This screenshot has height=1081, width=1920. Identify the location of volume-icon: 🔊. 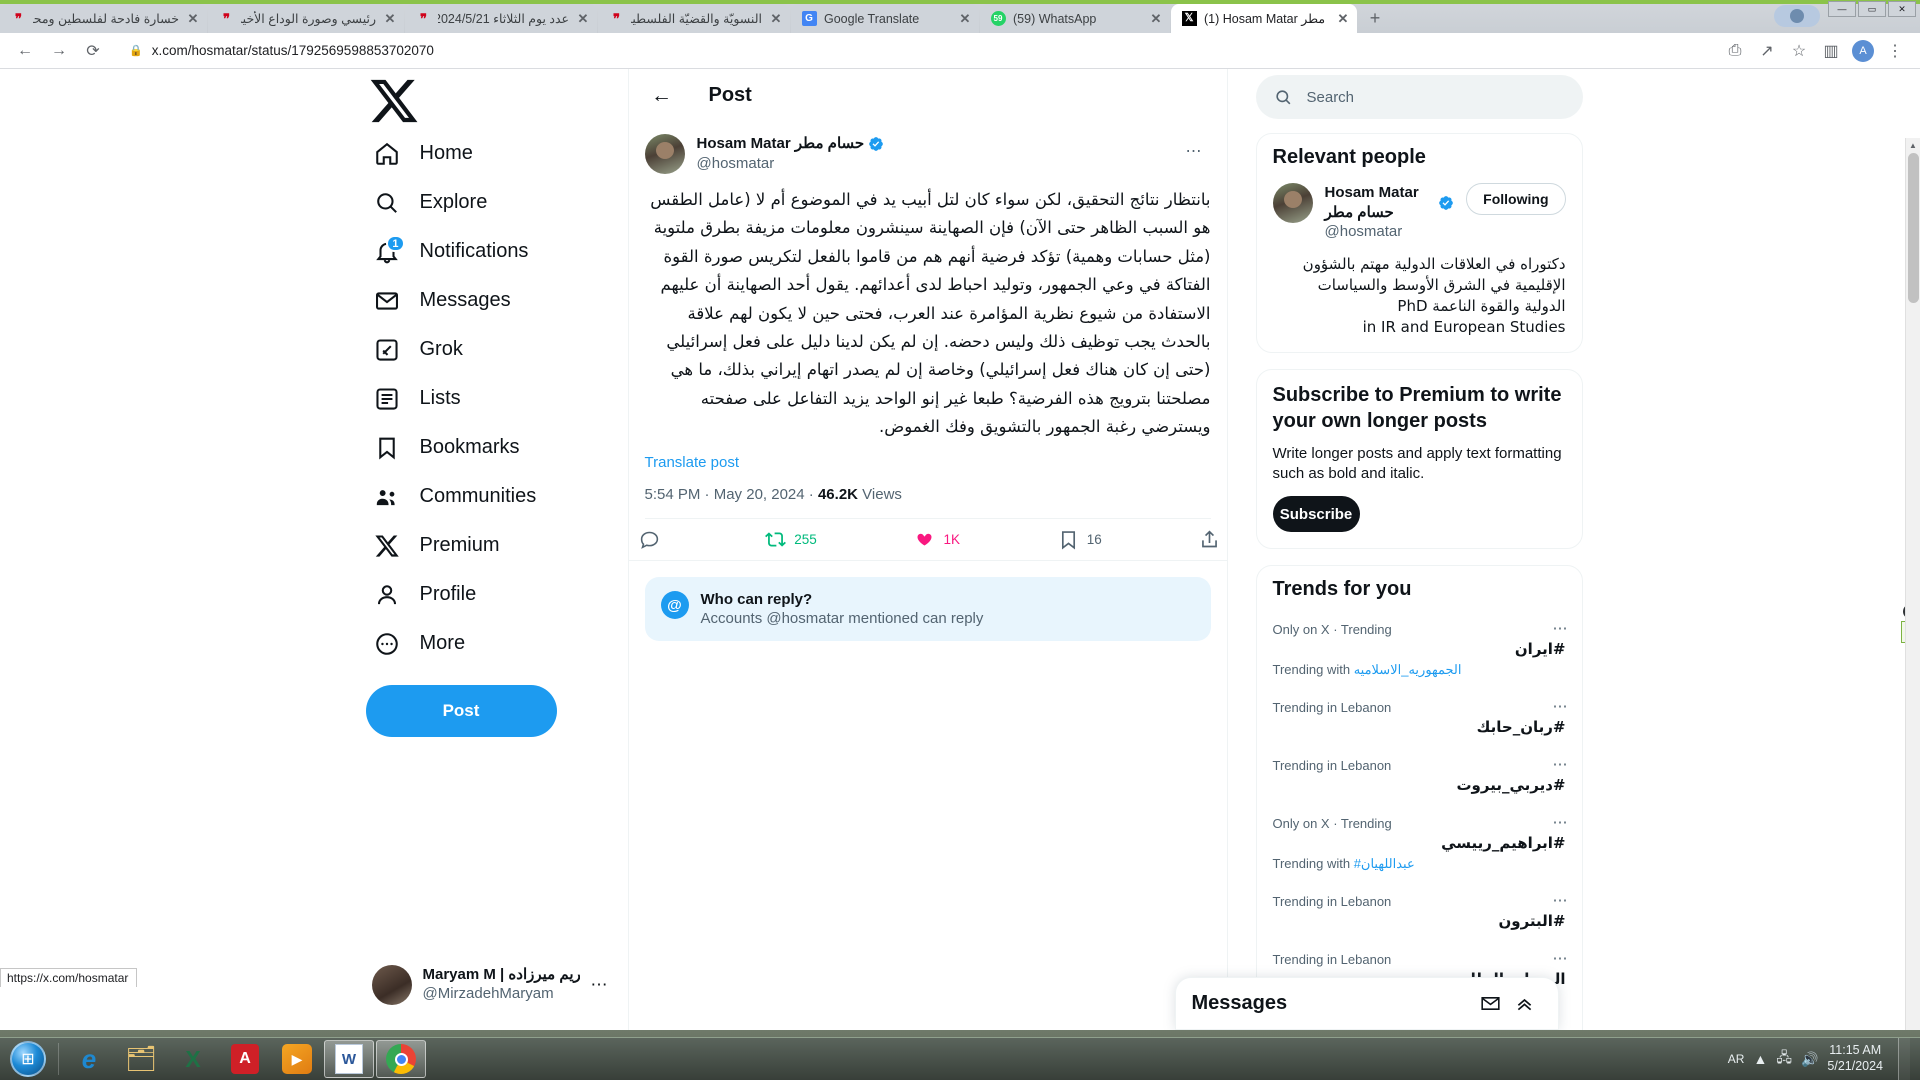
(1809, 1059).